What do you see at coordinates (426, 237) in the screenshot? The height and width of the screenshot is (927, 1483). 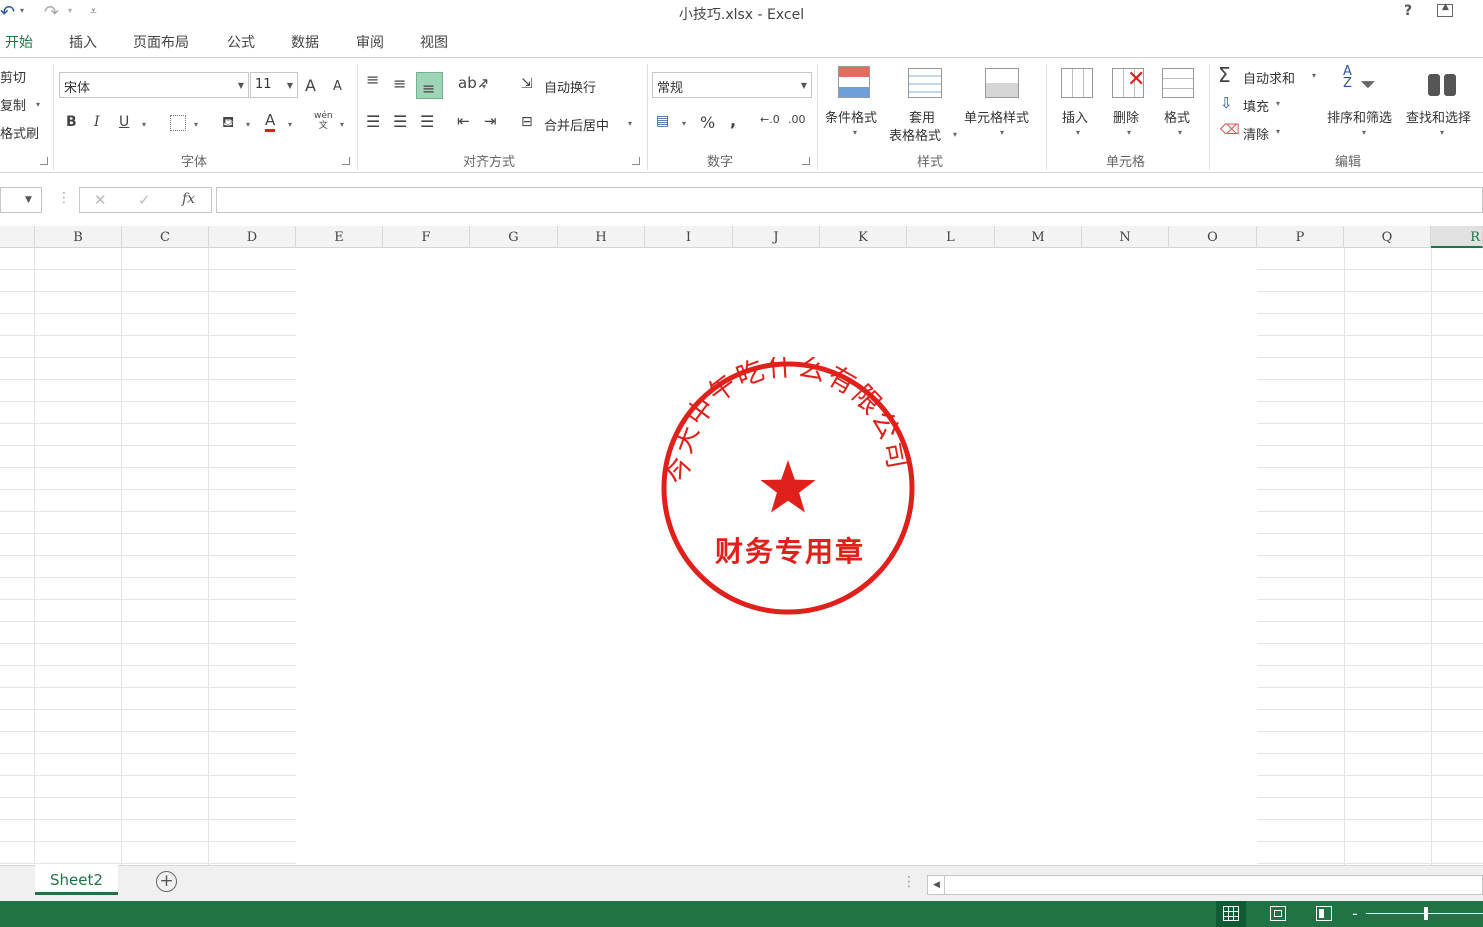 I see `column-header-f: F` at bounding box center [426, 237].